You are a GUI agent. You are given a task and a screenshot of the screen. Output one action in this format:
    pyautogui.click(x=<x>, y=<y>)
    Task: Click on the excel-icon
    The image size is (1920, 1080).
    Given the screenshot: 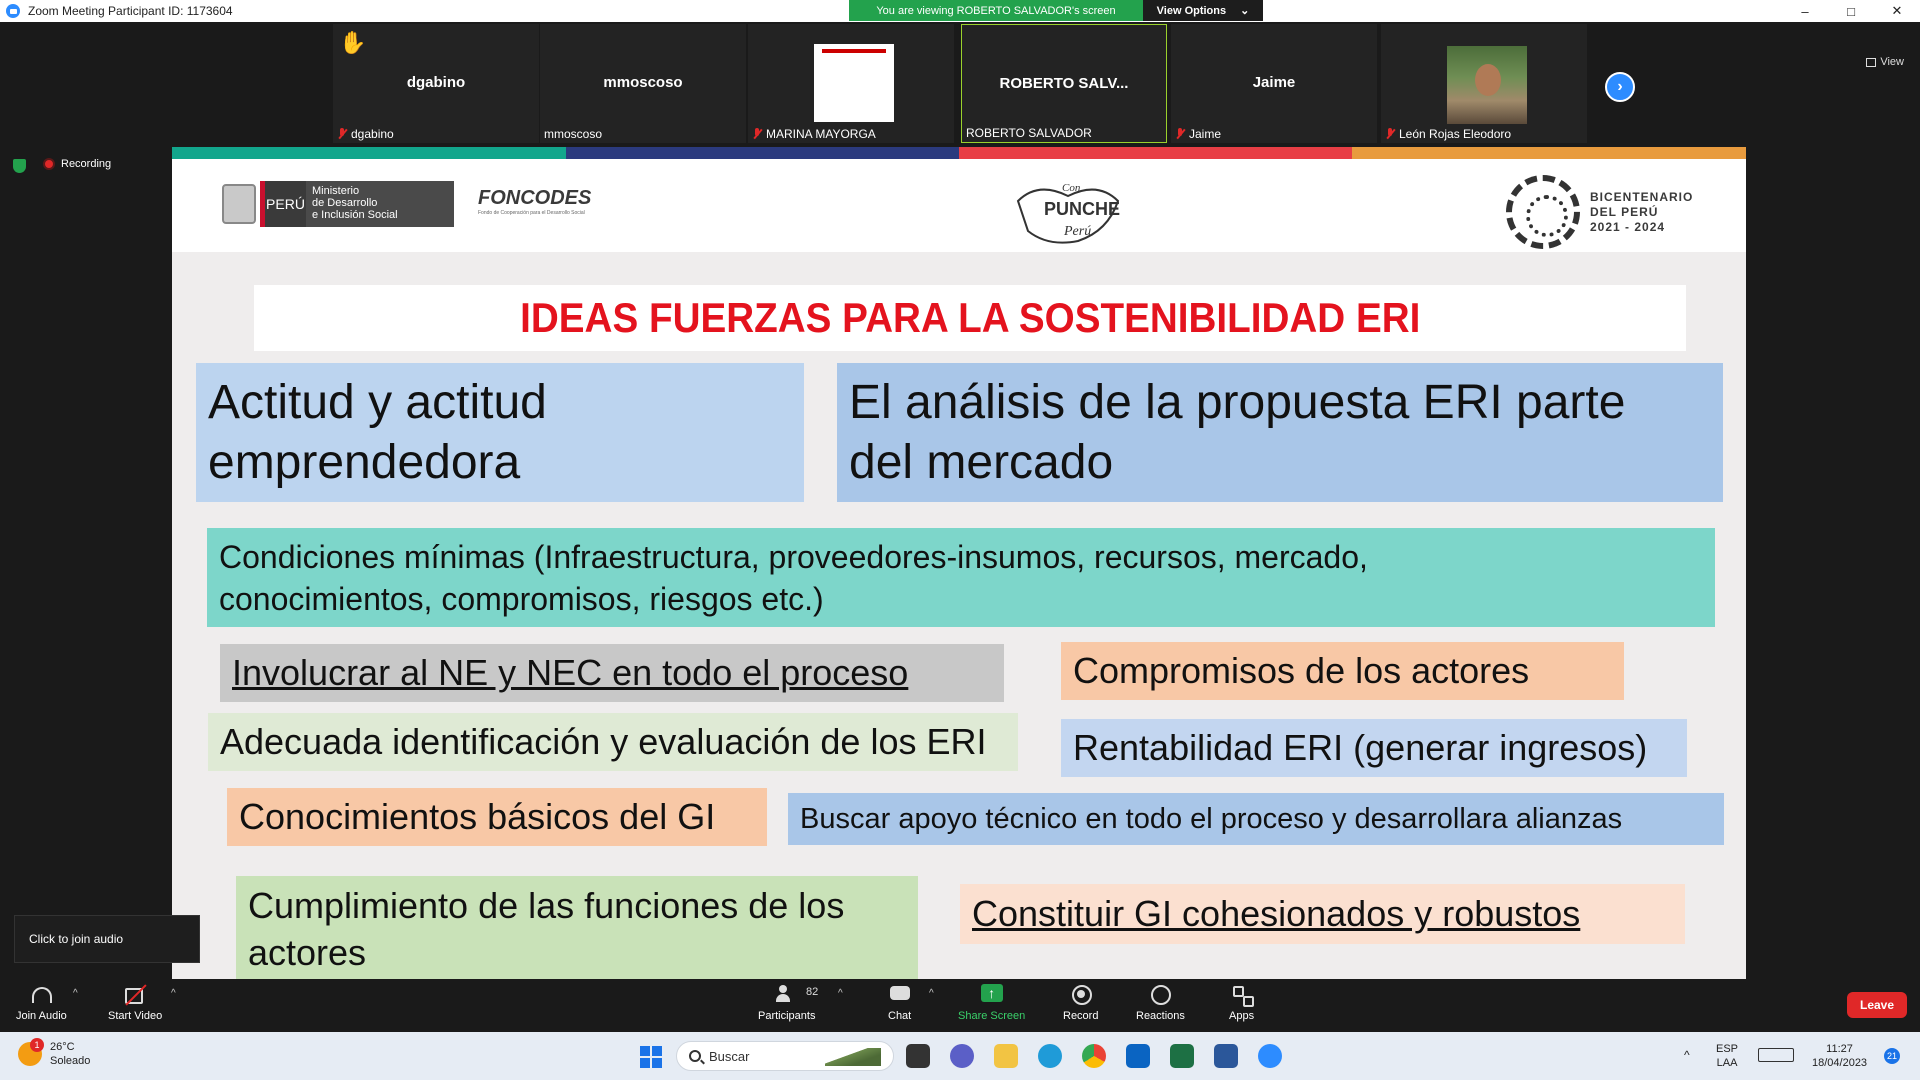 What is the action you would take?
    pyautogui.click(x=1182, y=1056)
    